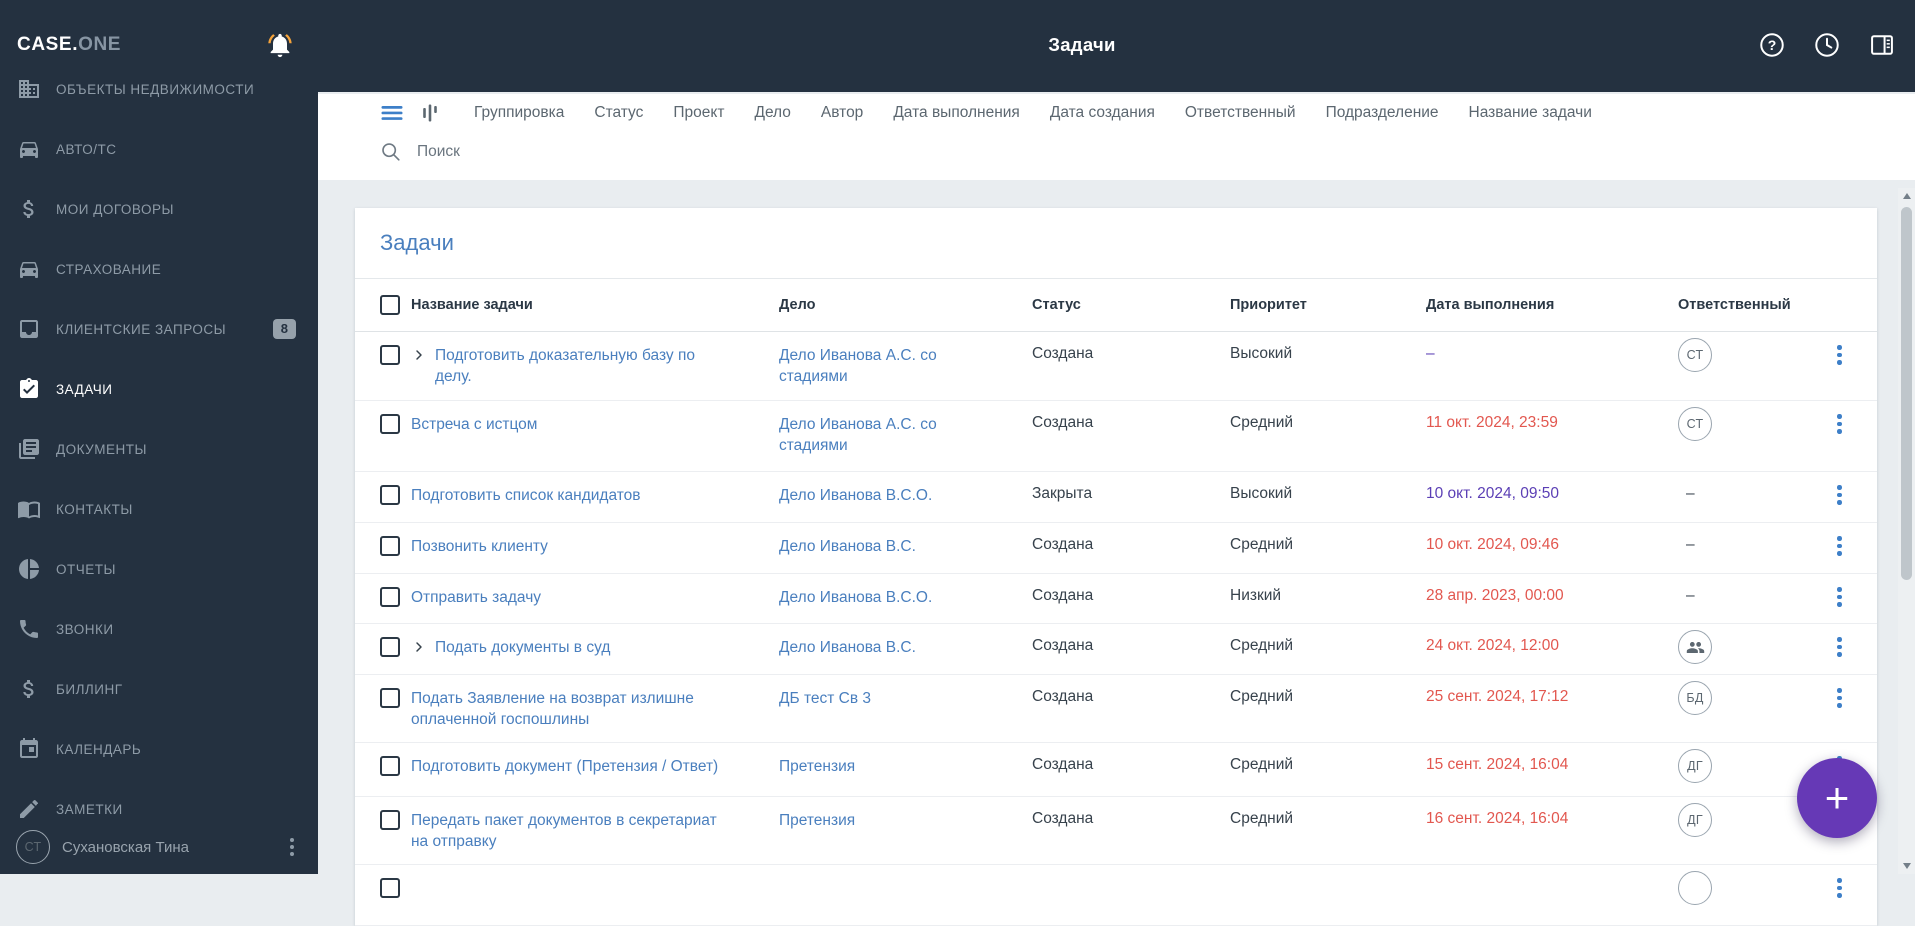 The image size is (1915, 926). Describe the element at coordinates (29, 388) in the screenshot. I see `tasks-icon` at that location.